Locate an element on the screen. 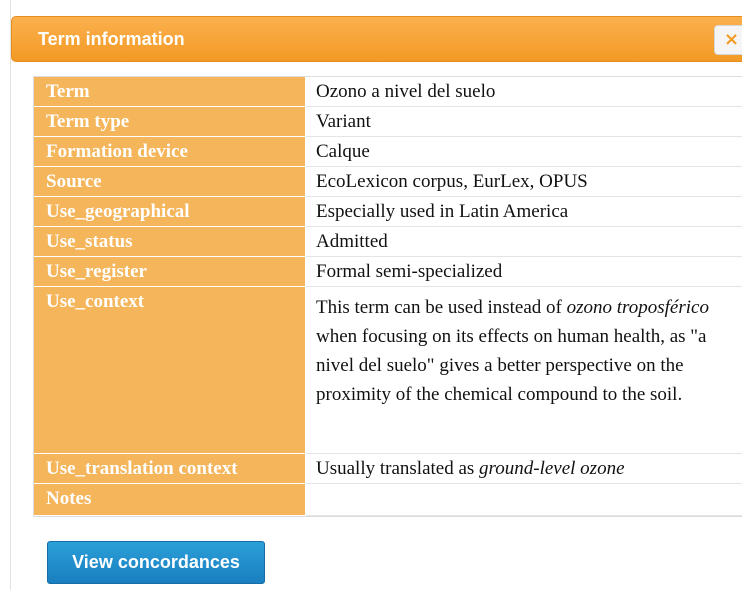  close-icon: × is located at coordinates (732, 39).